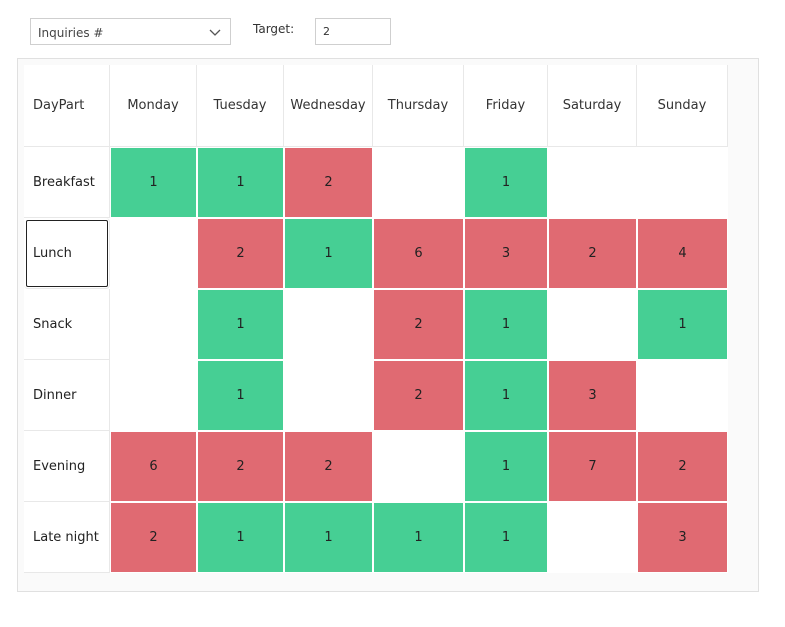 This screenshot has width=785, height=627. What do you see at coordinates (67, 466) in the screenshot?
I see `row-header-evening: Evening` at bounding box center [67, 466].